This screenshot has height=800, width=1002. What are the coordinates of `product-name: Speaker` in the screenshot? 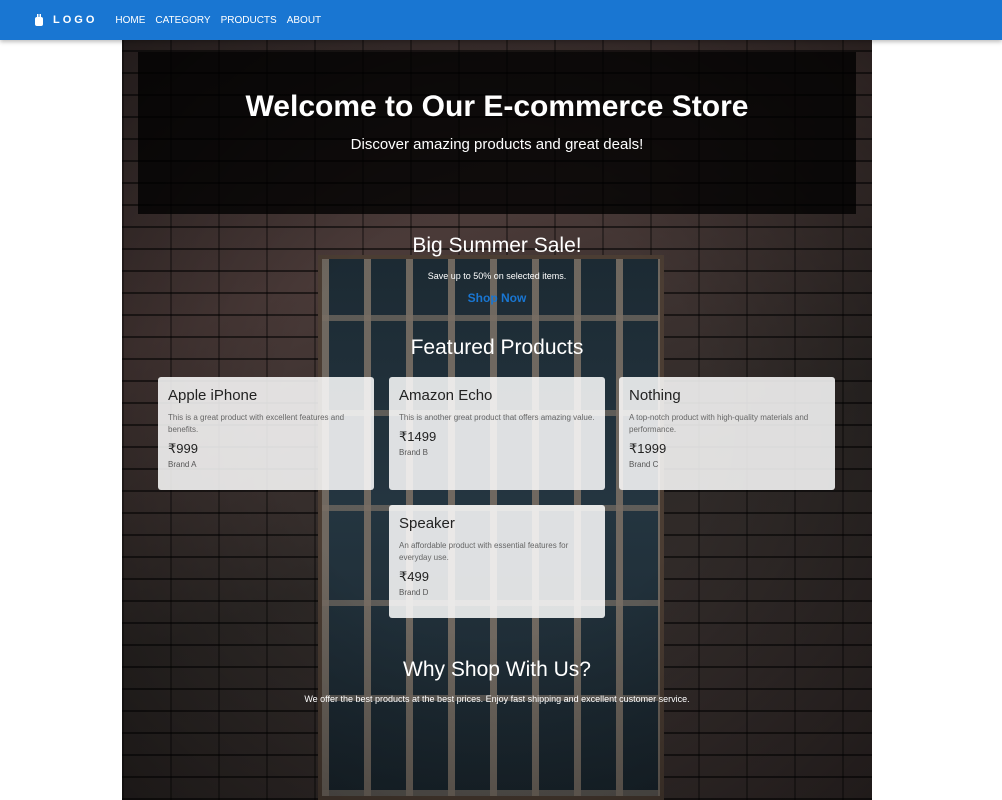 It's located at (427, 523).